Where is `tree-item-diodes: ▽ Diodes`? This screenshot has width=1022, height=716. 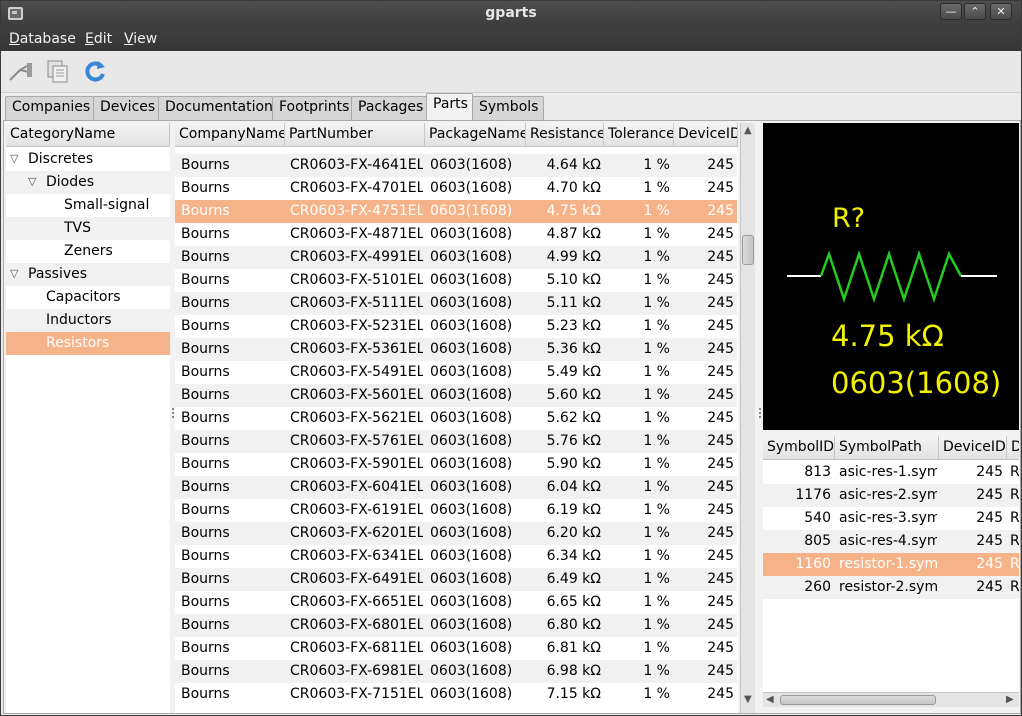
tree-item-diodes: ▽ Diodes is located at coordinates (88, 182).